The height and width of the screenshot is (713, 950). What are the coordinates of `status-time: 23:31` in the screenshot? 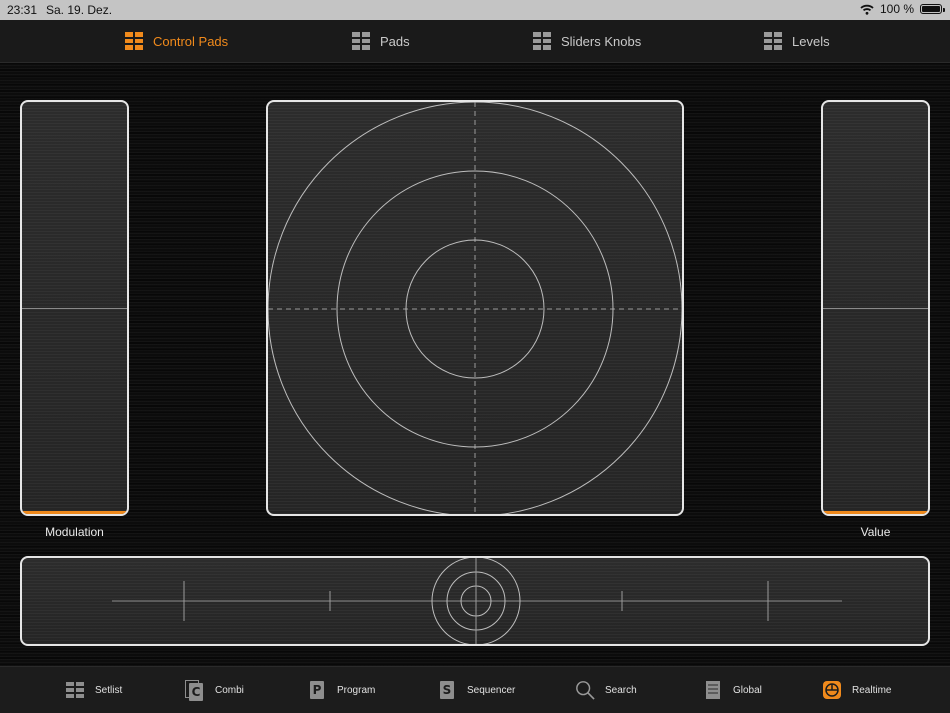 It's located at (22, 10).